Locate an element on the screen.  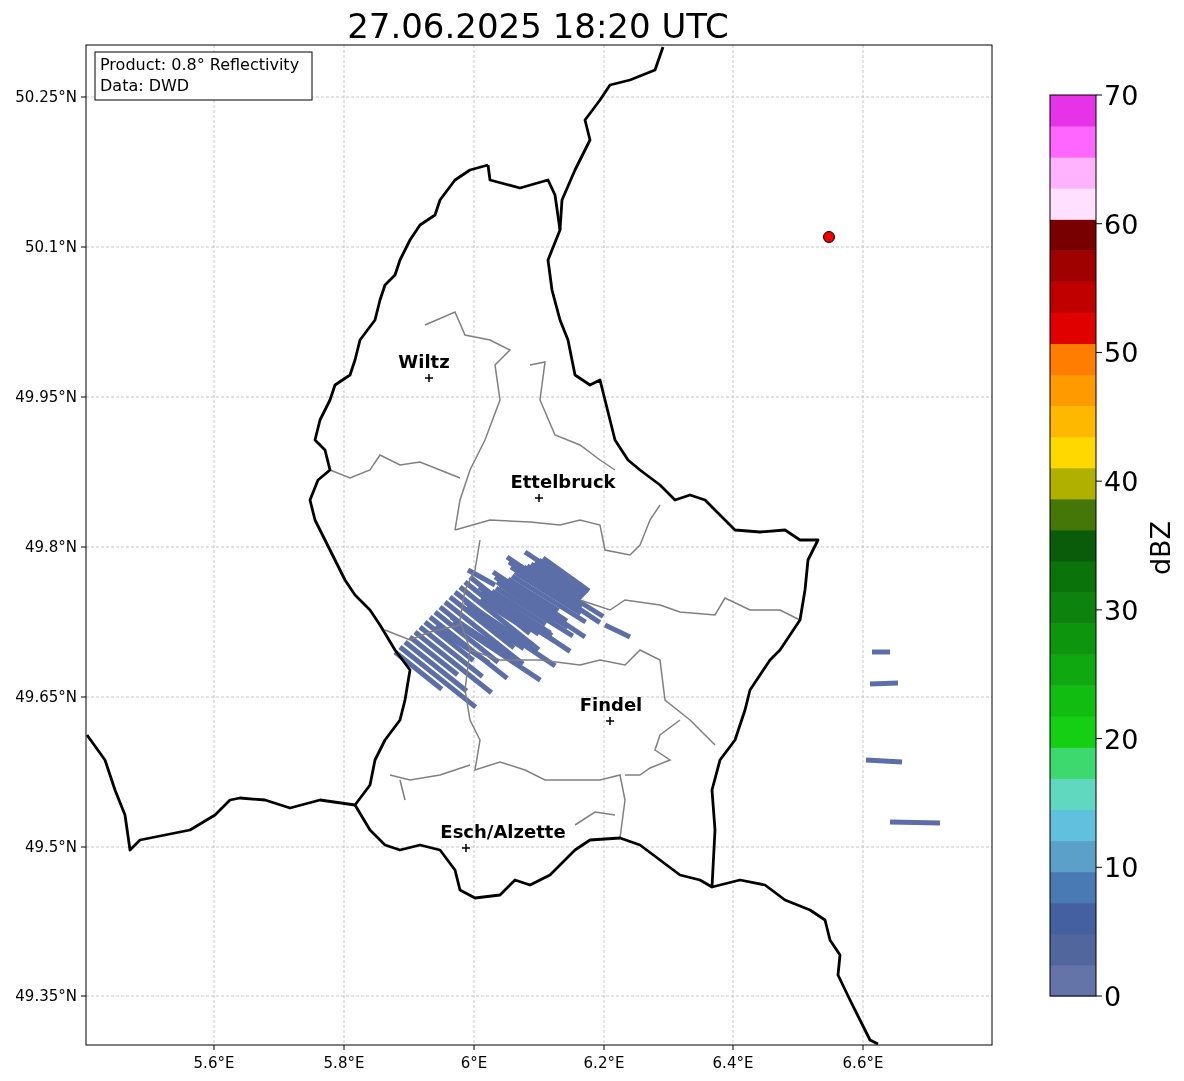
colorbar-tick-label: 50 is located at coordinates (1121, 353).